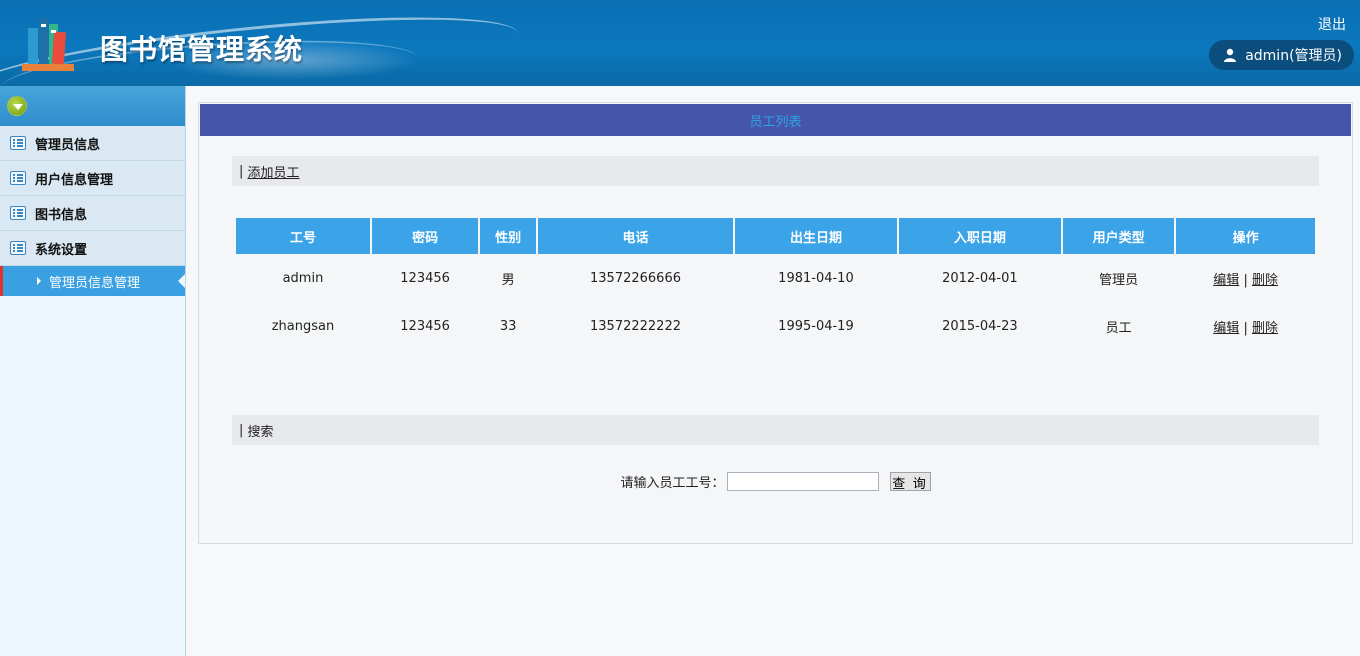 The image size is (1360, 656). Describe the element at coordinates (1332, 24) in the screenshot. I see `logout-link: 退出` at that location.